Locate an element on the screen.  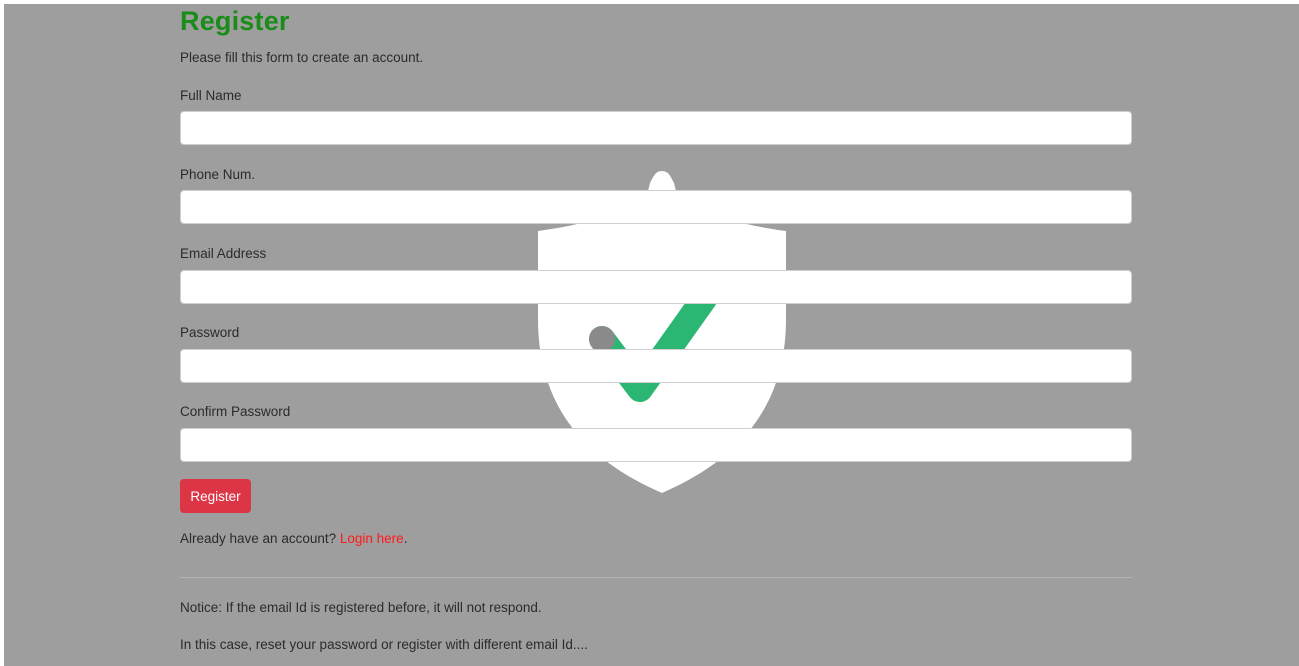
password-field is located at coordinates (656, 366).